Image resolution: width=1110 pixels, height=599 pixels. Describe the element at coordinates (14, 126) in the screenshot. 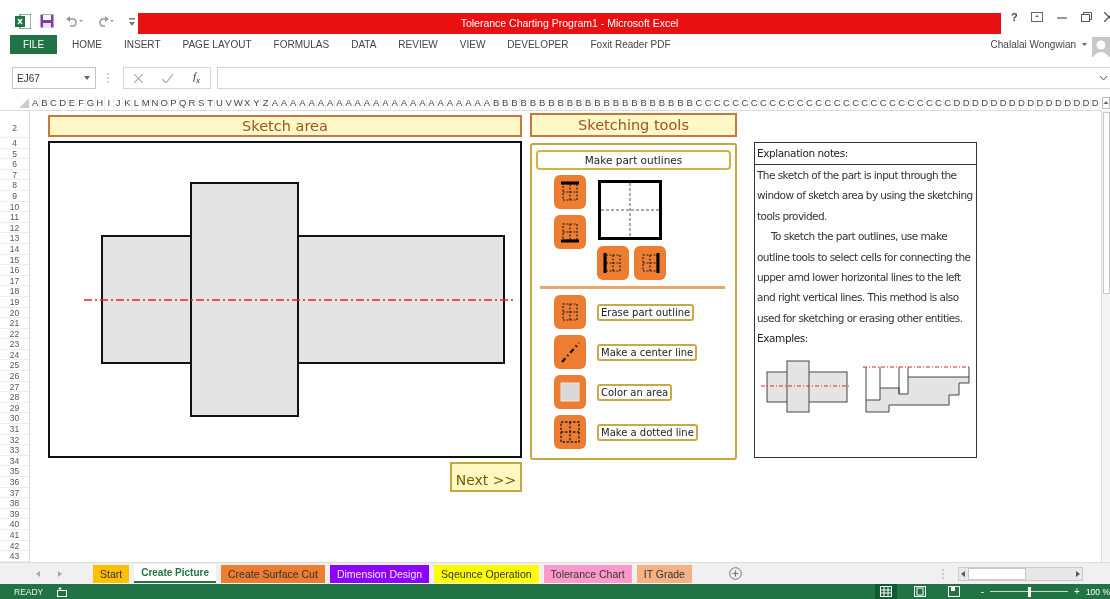

I see `row-header: 2` at that location.